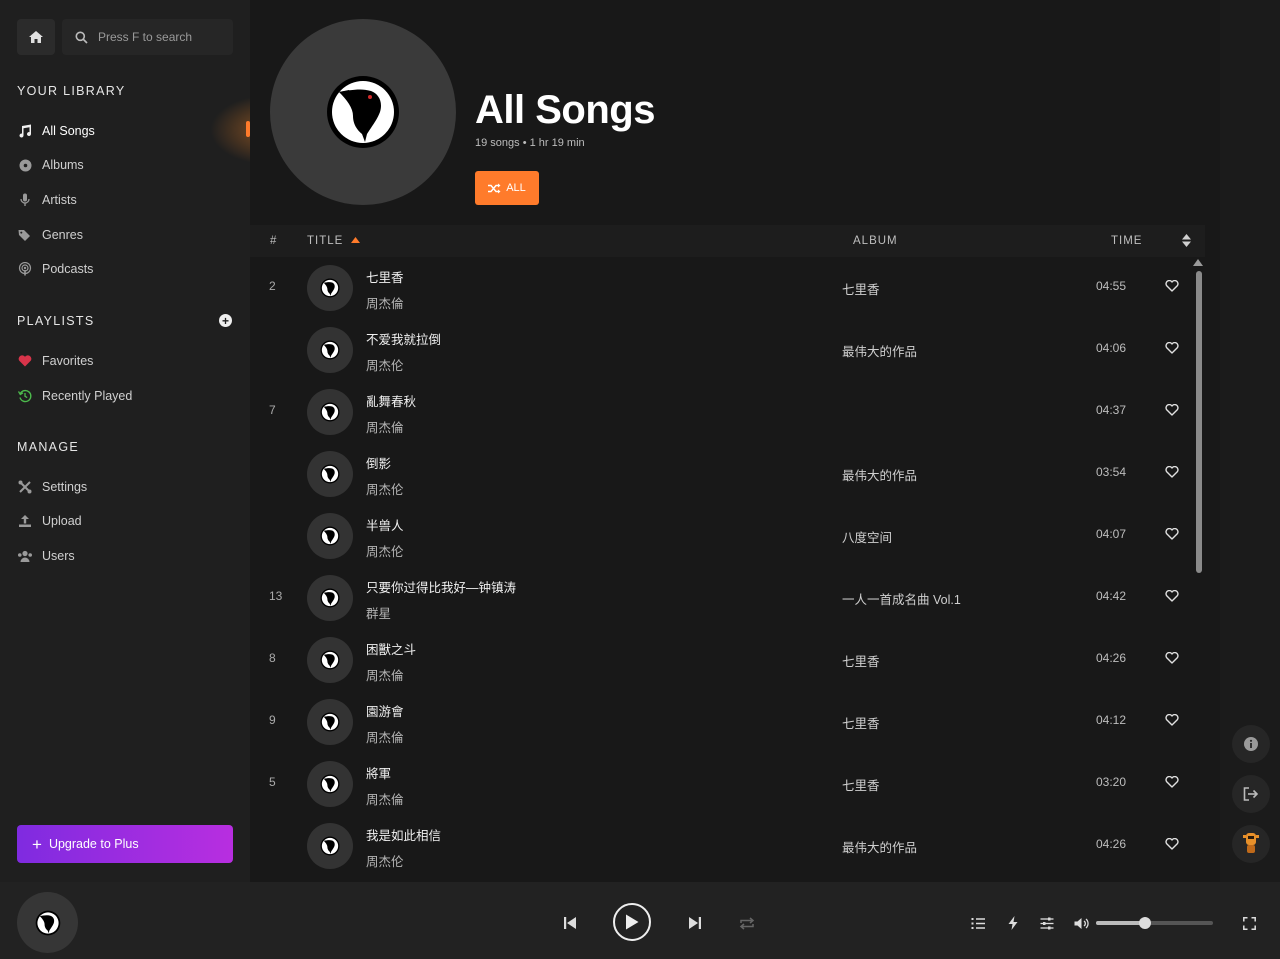 Image resolution: width=1280 pixels, height=959 pixels. Describe the element at coordinates (47, 200) in the screenshot. I see `nav-artists: Artists` at that location.